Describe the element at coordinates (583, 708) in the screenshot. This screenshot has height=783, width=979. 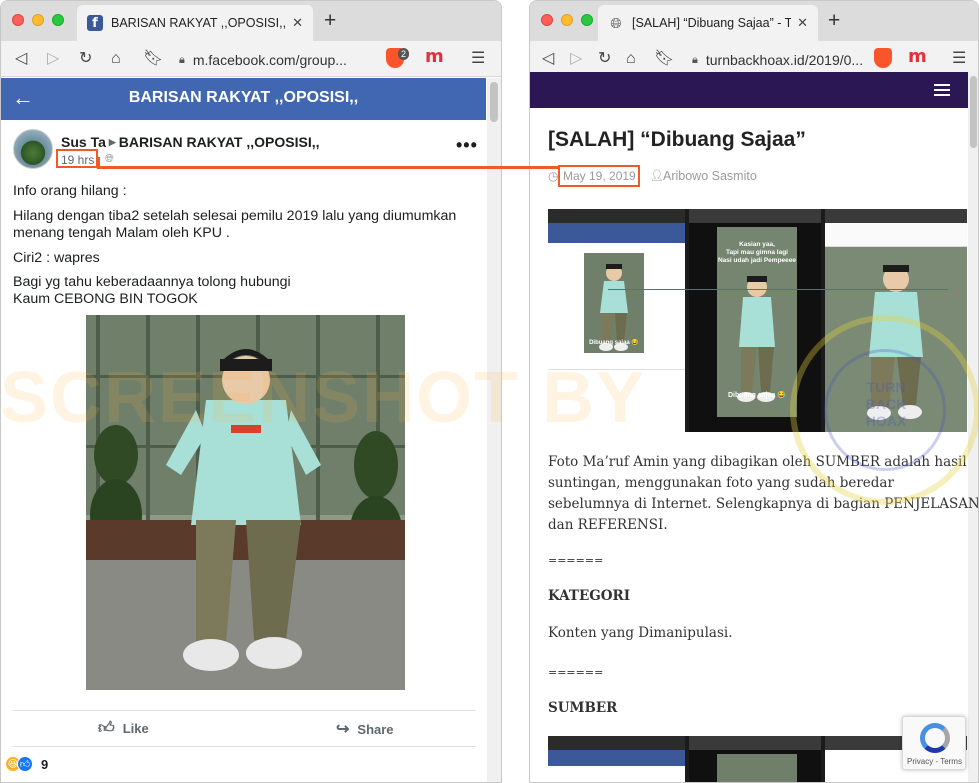
I see `sumber-heading: SUMBER` at that location.